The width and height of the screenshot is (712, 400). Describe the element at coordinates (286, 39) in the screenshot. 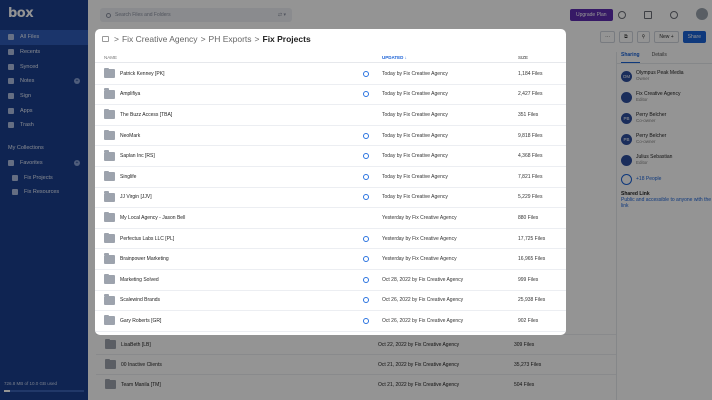

I see `breadcrumb-current: Fix Projects` at that location.